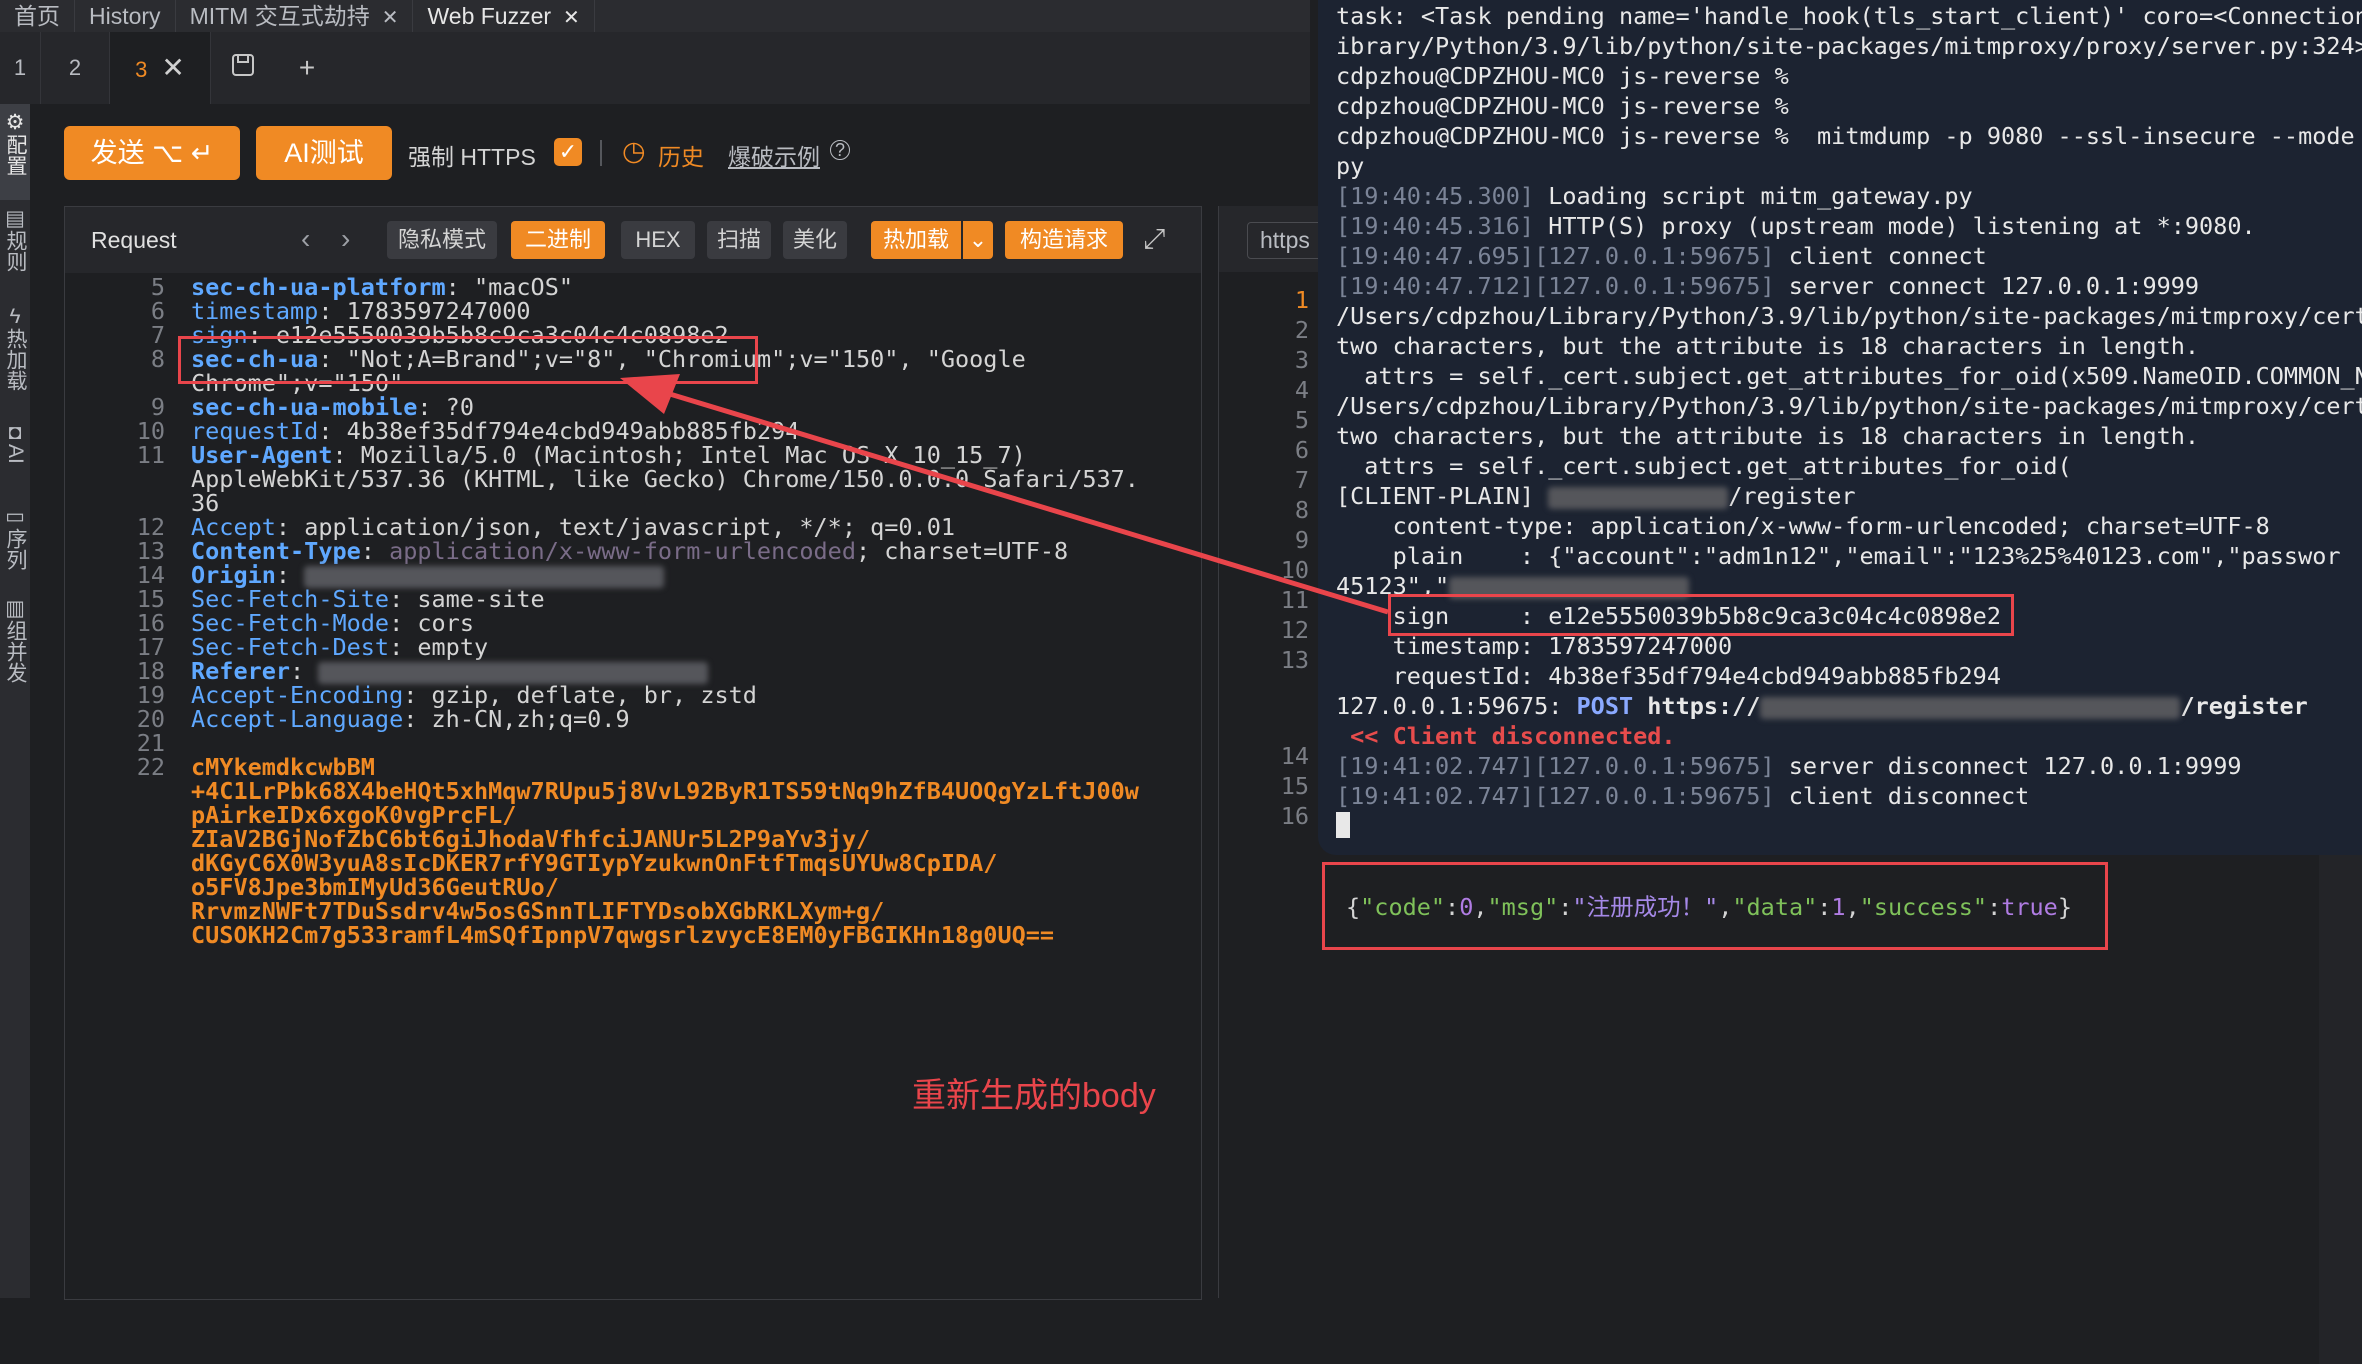  Describe the element at coordinates (1019, 500) in the screenshot. I see `arrow-line` at that location.